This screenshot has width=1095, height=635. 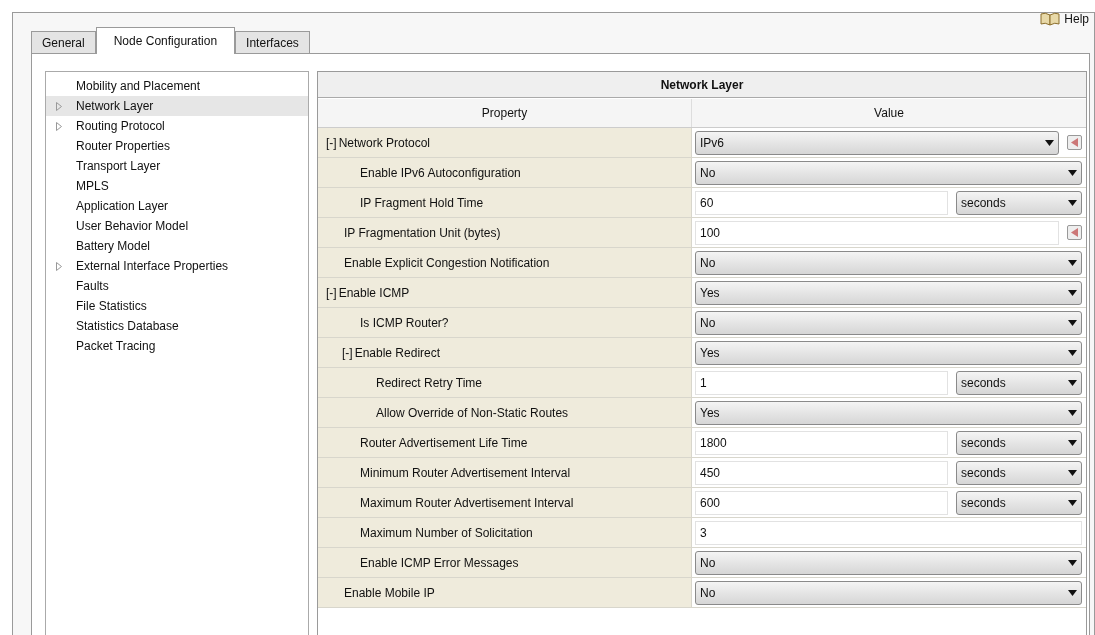 What do you see at coordinates (877, 232) in the screenshot?
I see `value-field: 100` at bounding box center [877, 232].